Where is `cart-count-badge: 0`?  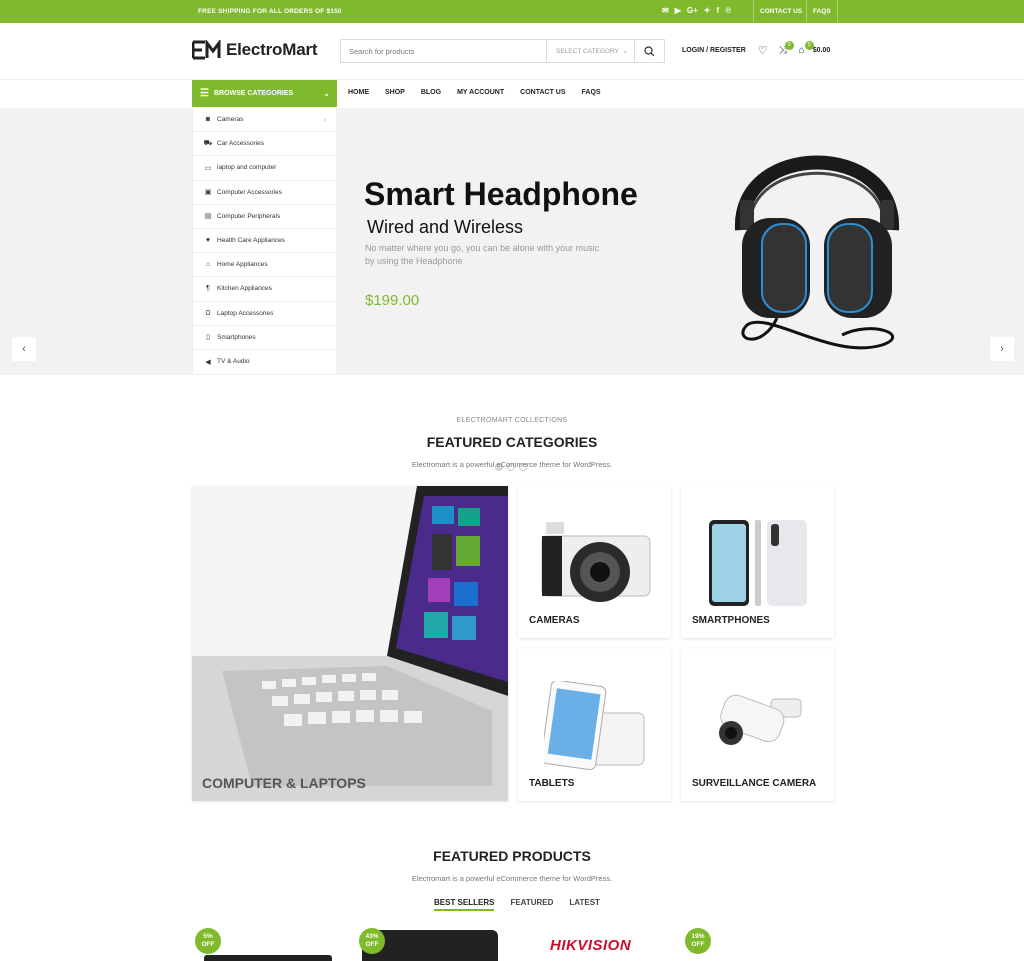
cart-count-badge: 0 is located at coordinates (809, 45).